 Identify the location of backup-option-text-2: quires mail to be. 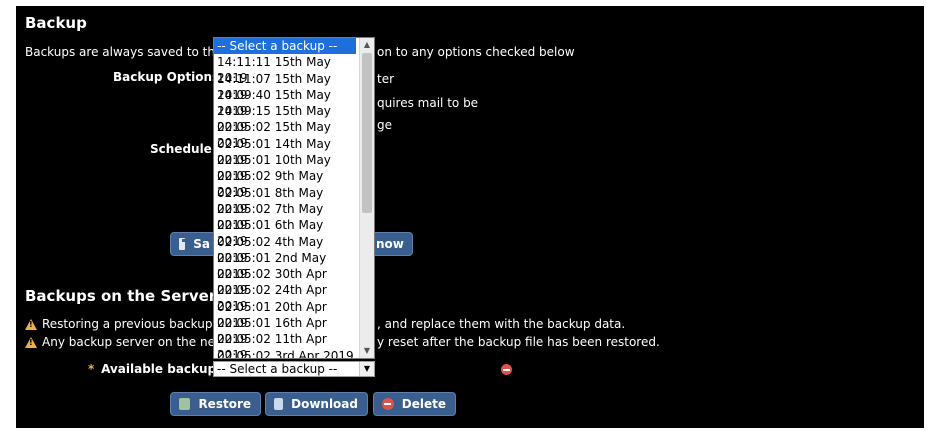
(428, 103).